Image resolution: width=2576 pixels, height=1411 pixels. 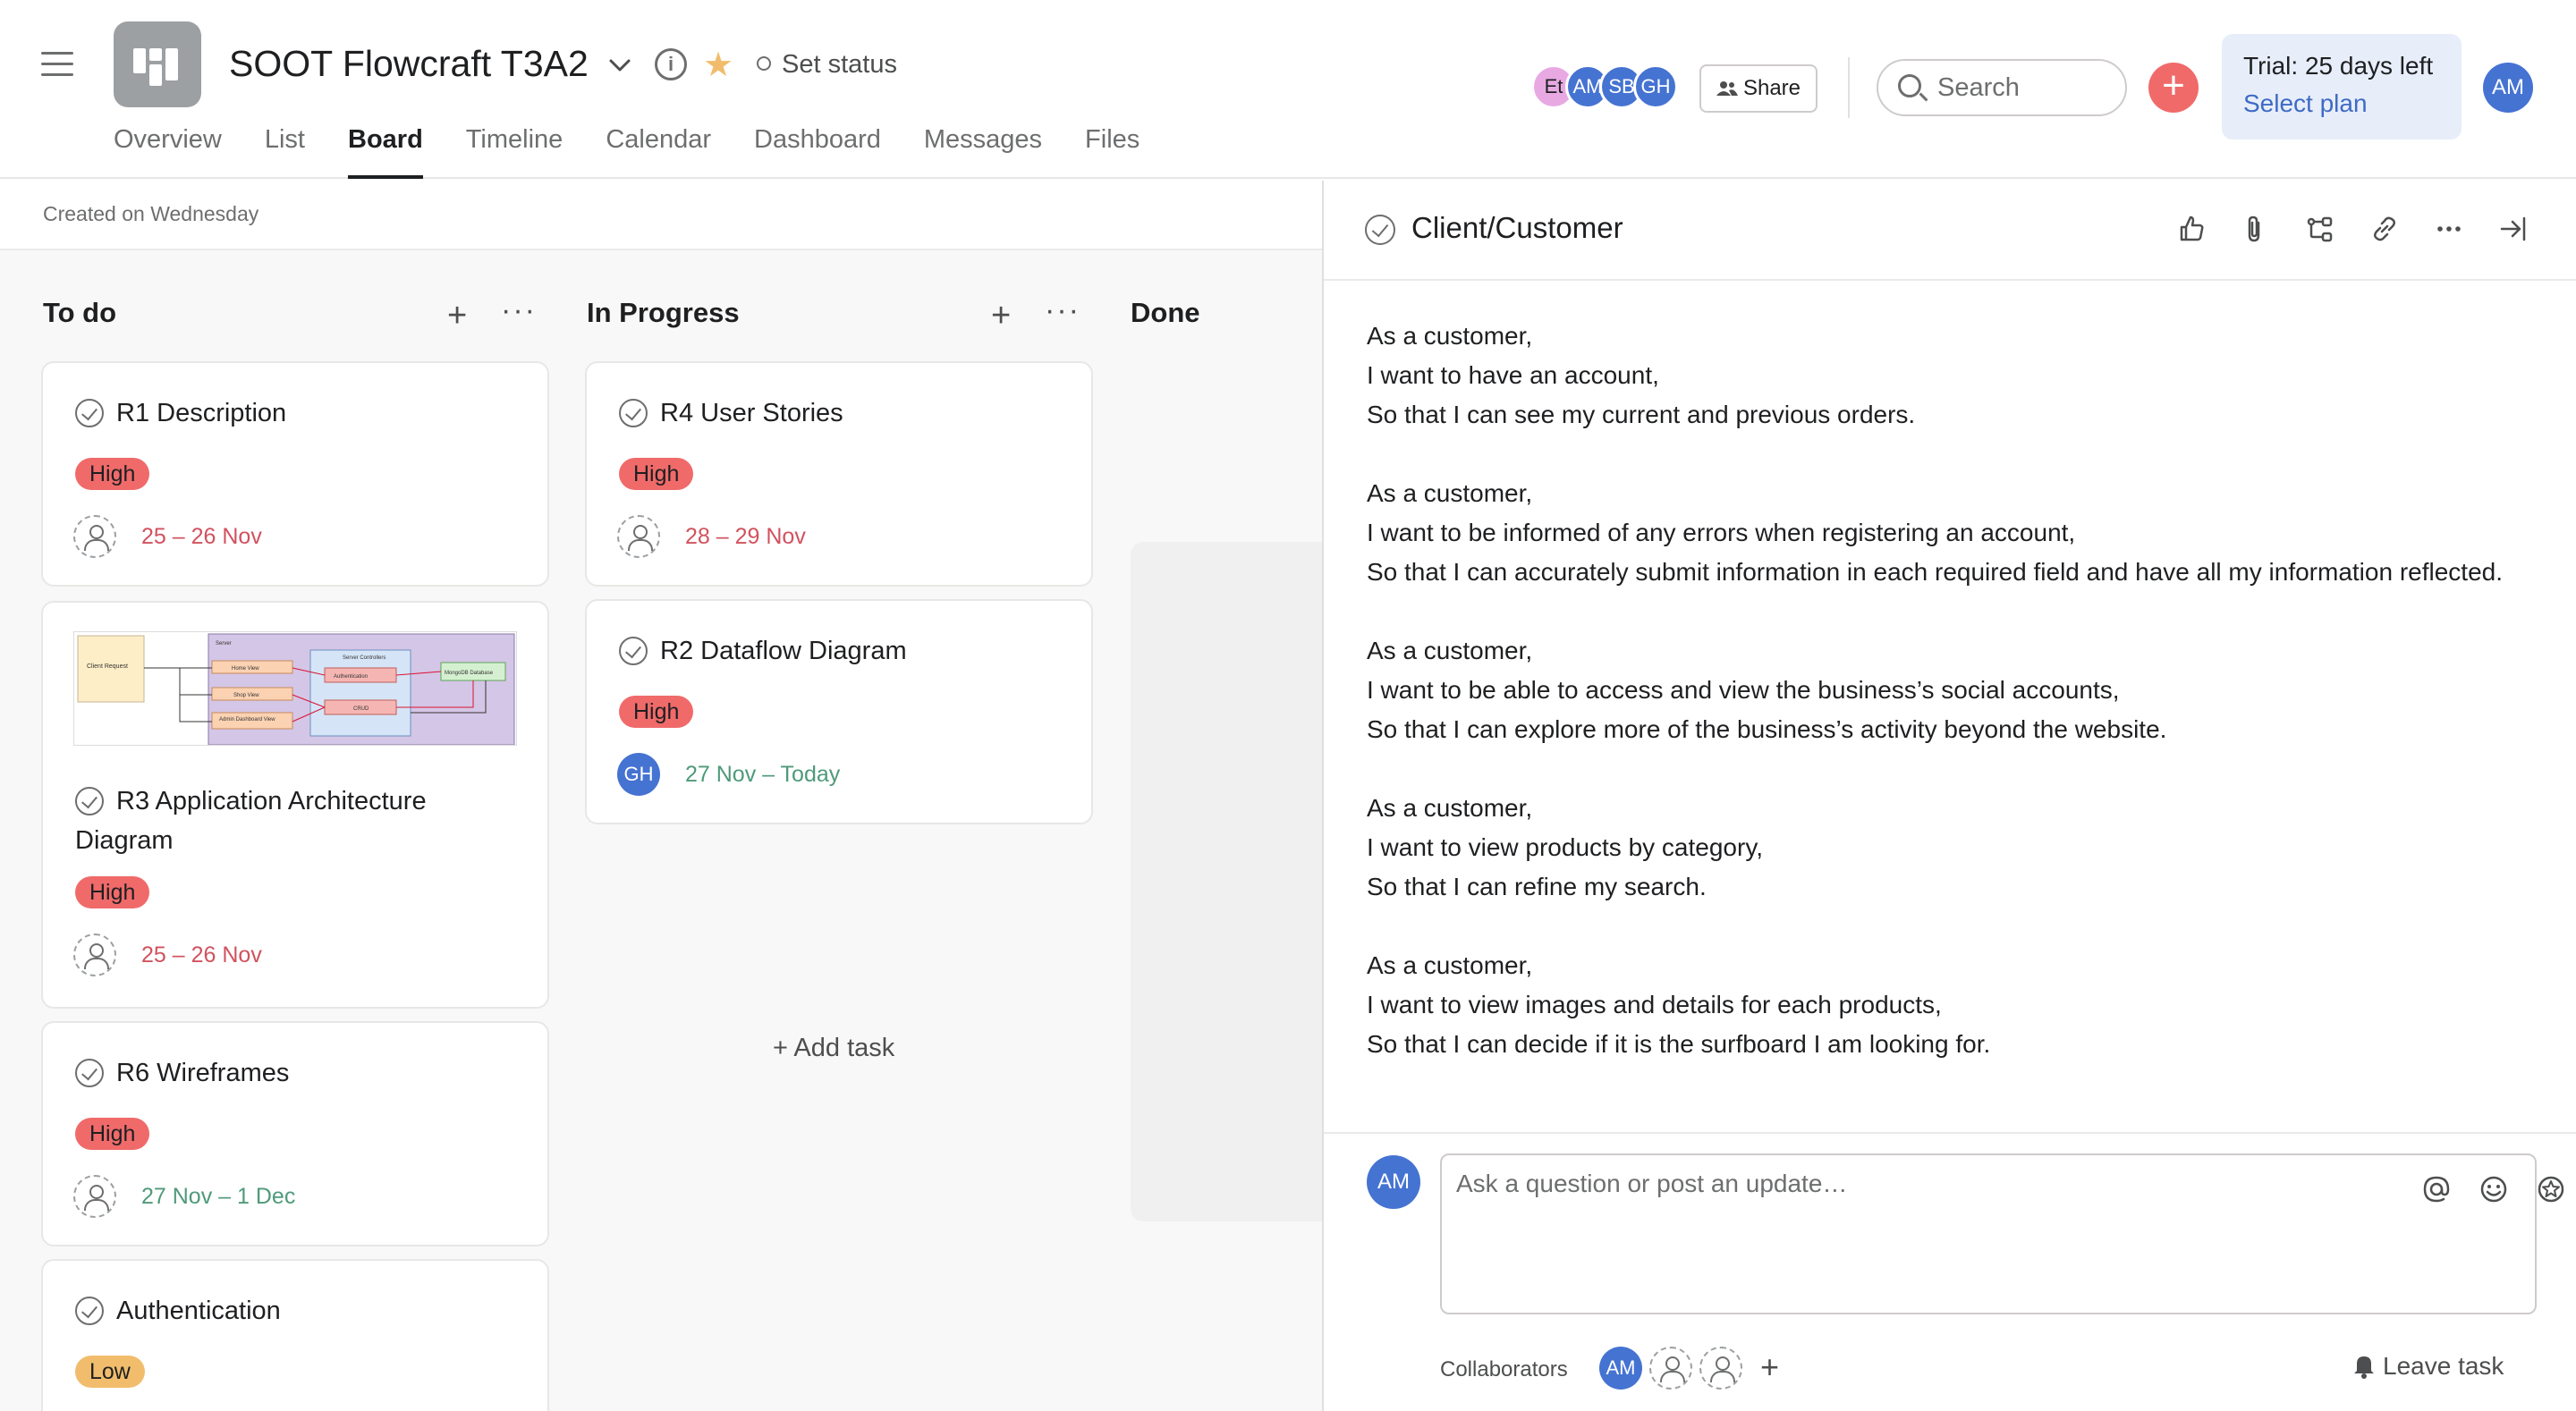 I want to click on emoji-icon, so click(x=2494, y=1189).